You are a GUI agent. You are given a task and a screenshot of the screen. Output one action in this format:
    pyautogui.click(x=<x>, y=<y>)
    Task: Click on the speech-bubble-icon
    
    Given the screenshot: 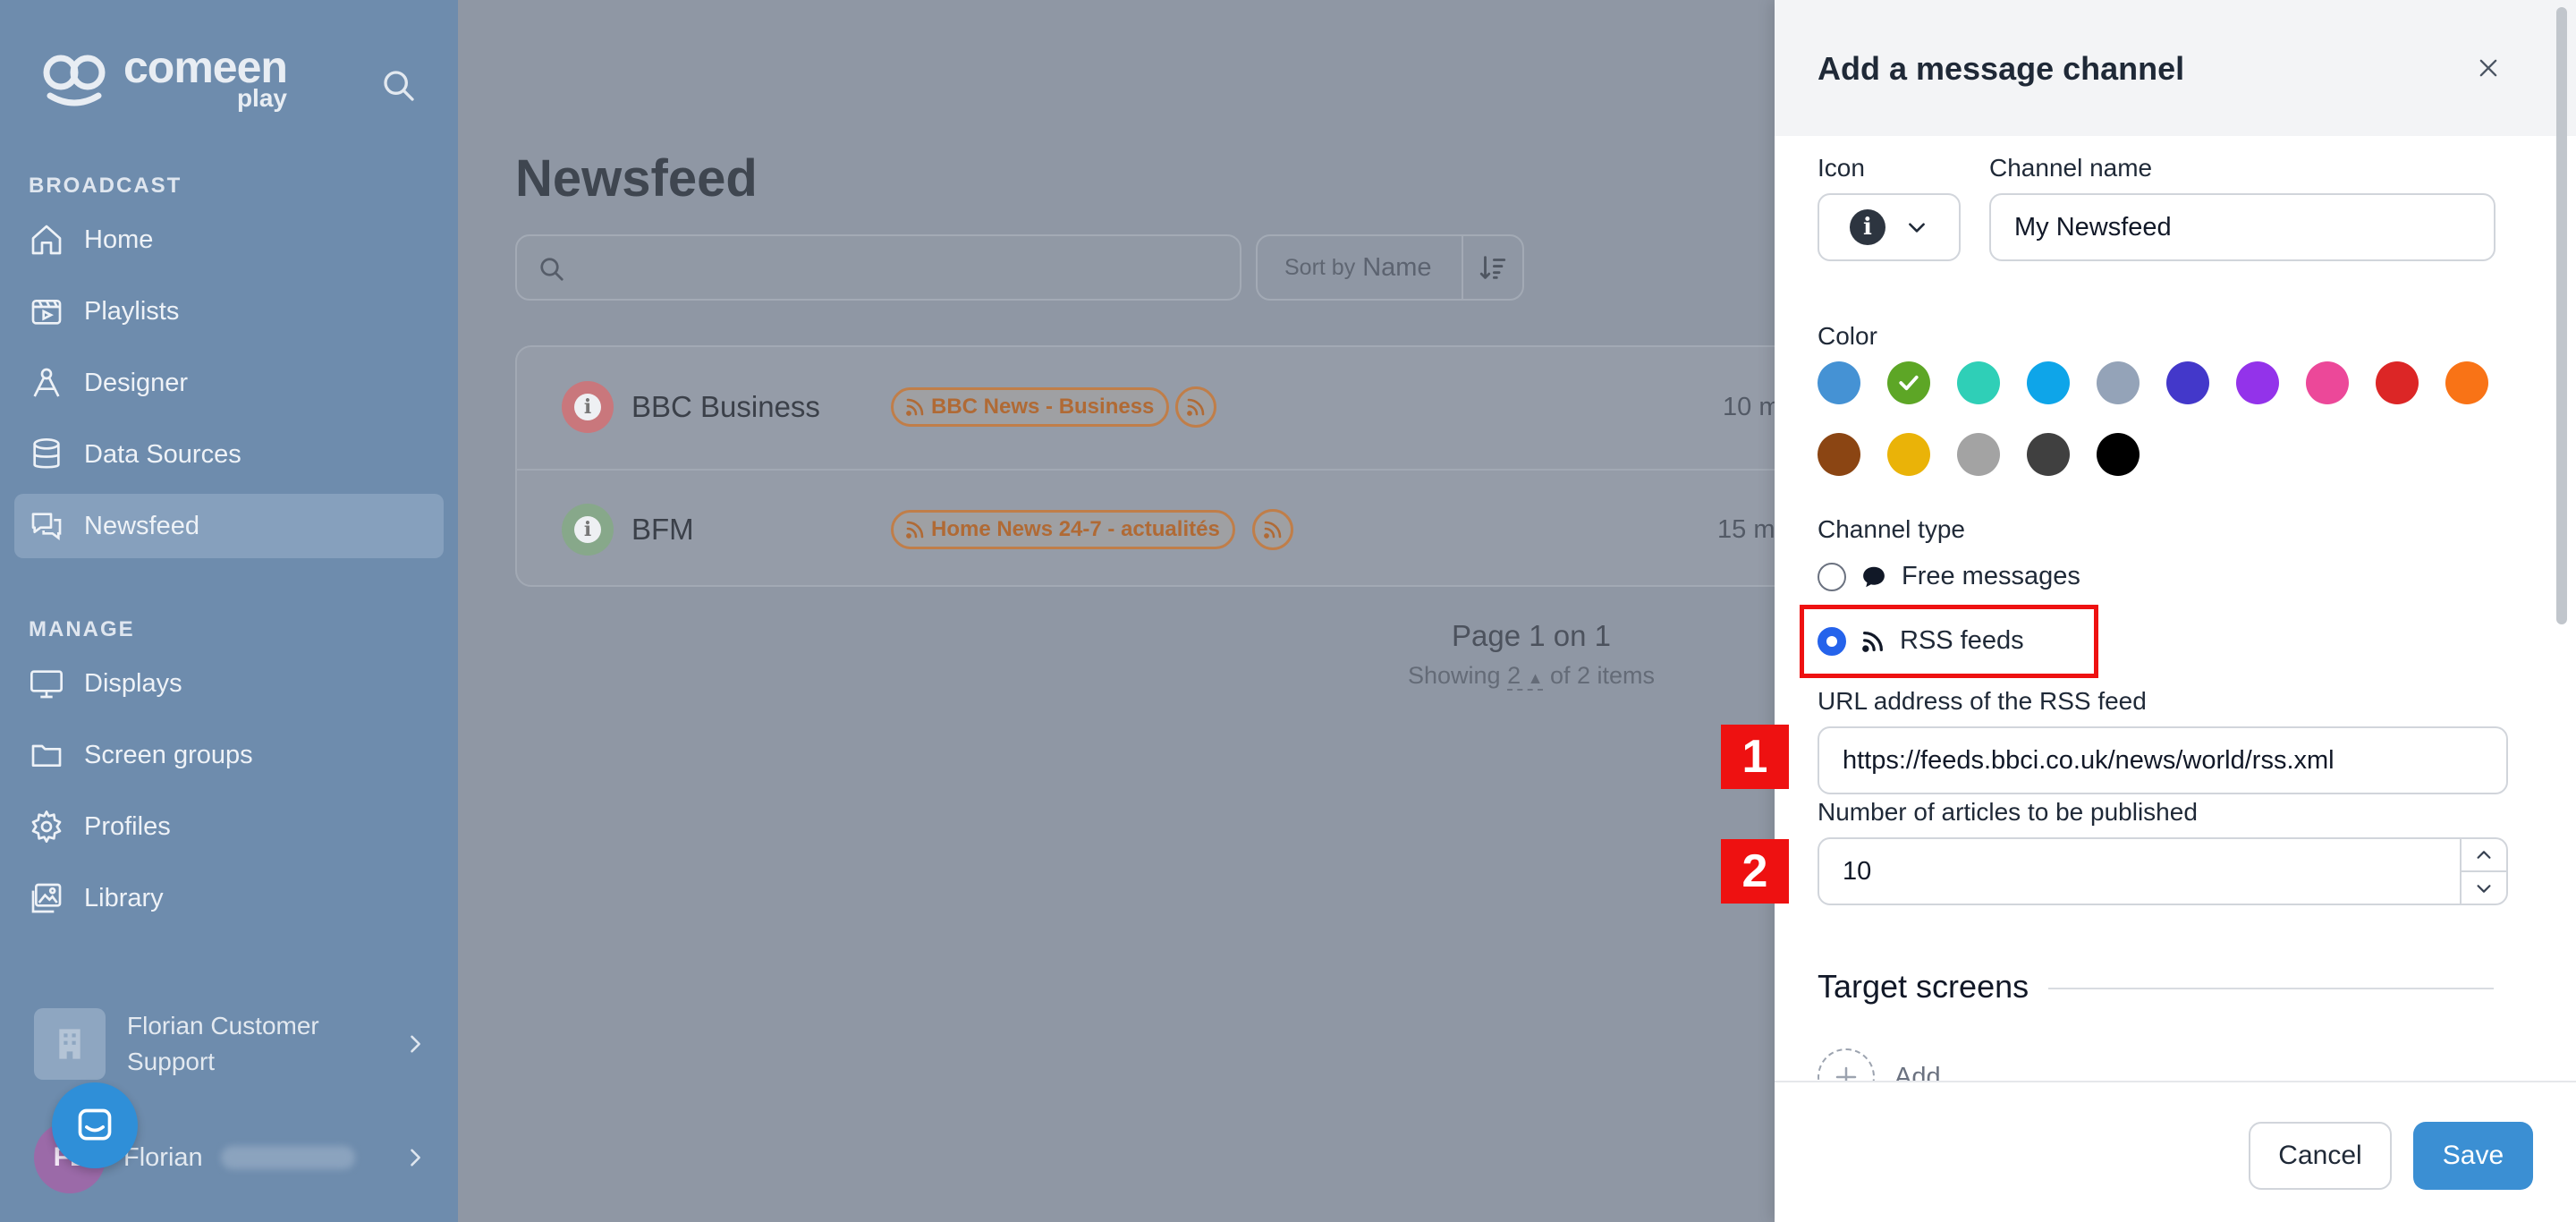 What is the action you would take?
    pyautogui.click(x=1874, y=576)
    